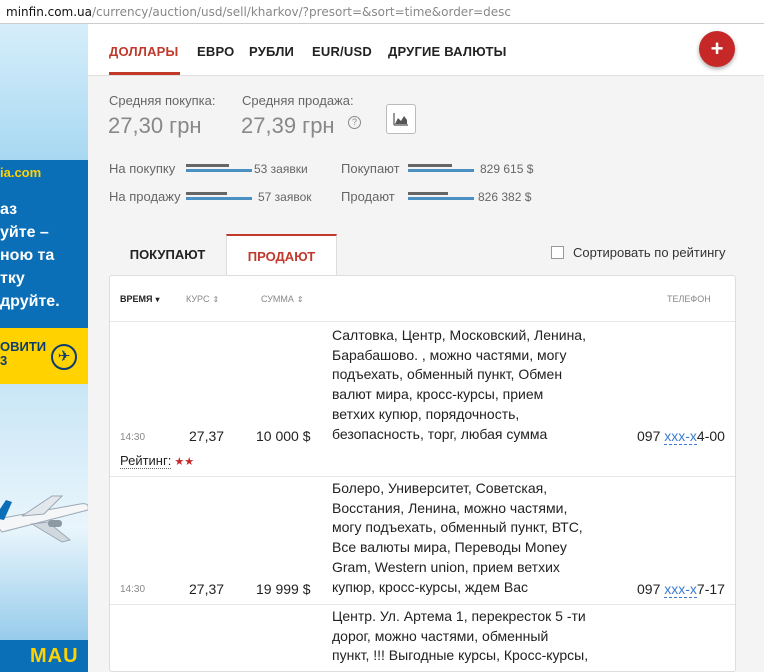 The width and height of the screenshot is (764, 672). Describe the element at coordinates (422, 299) in the screenshot. I see `table-header: ВРЕМЯ ▾ КУРС ⇕ СУММА ⇕ ТЕЛЕФОН` at that location.